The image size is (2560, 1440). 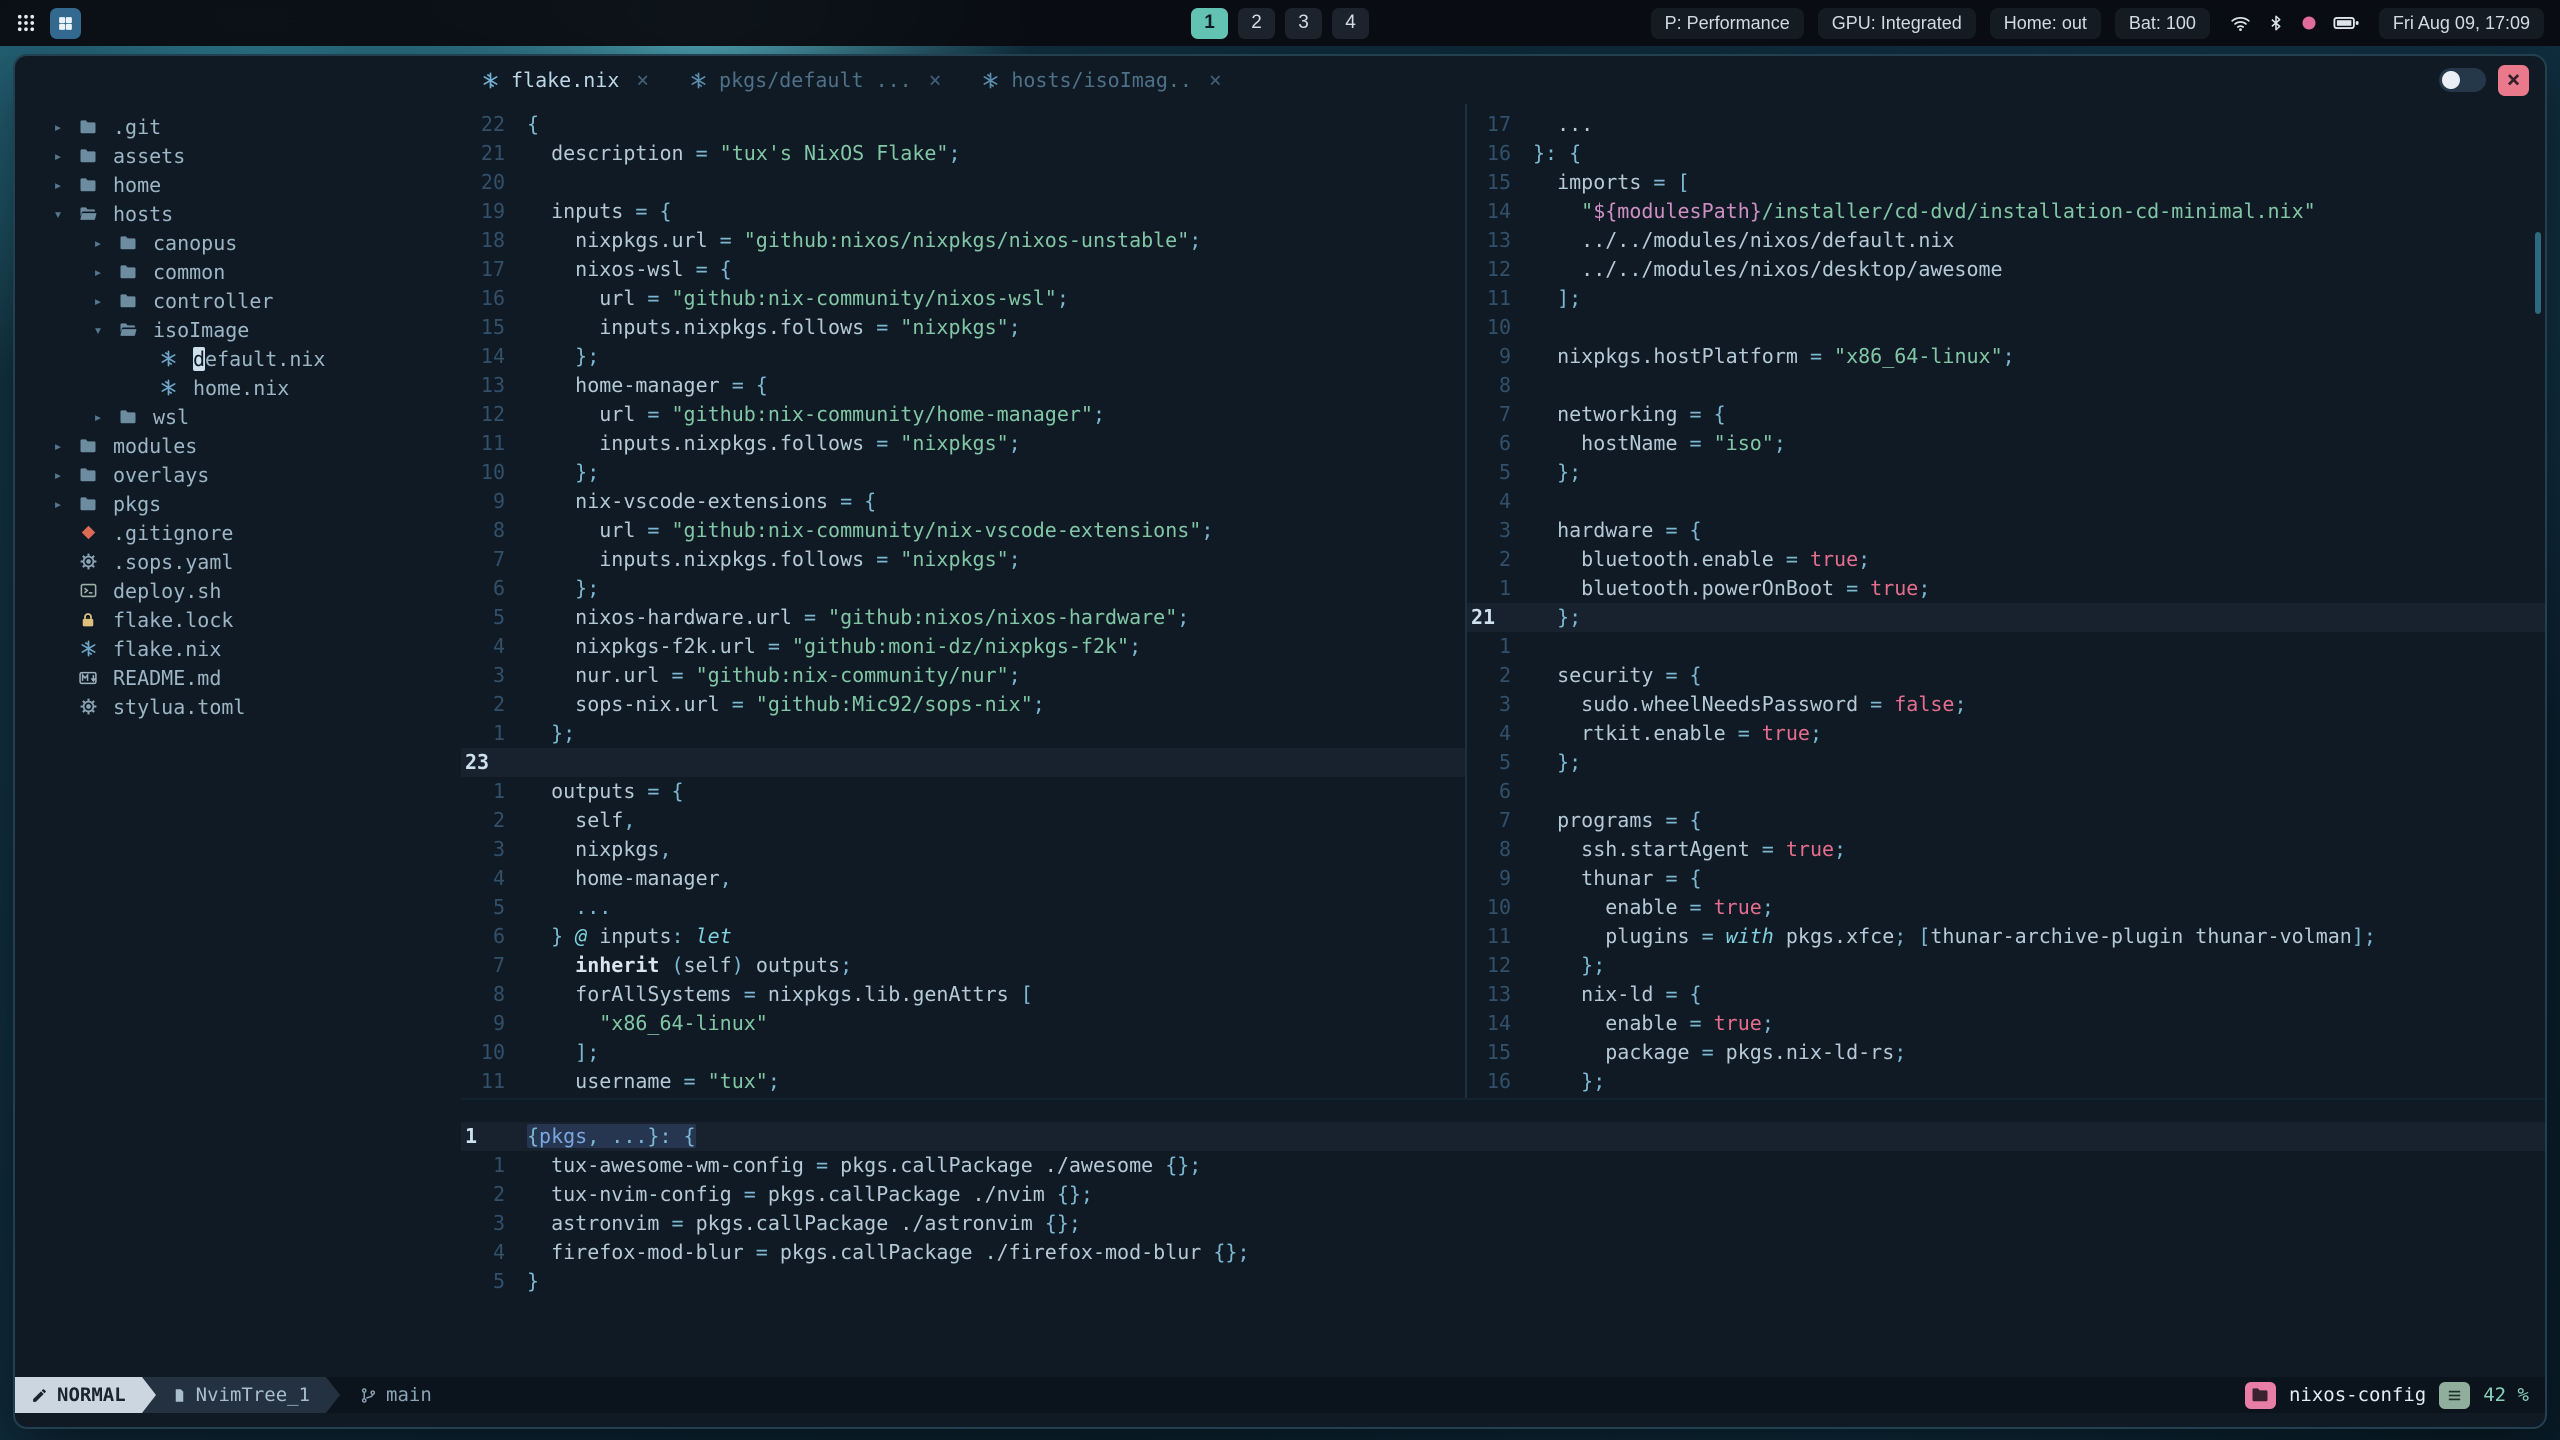 I want to click on clock-module: Fri Aug 09, 17:09, so click(x=2461, y=23).